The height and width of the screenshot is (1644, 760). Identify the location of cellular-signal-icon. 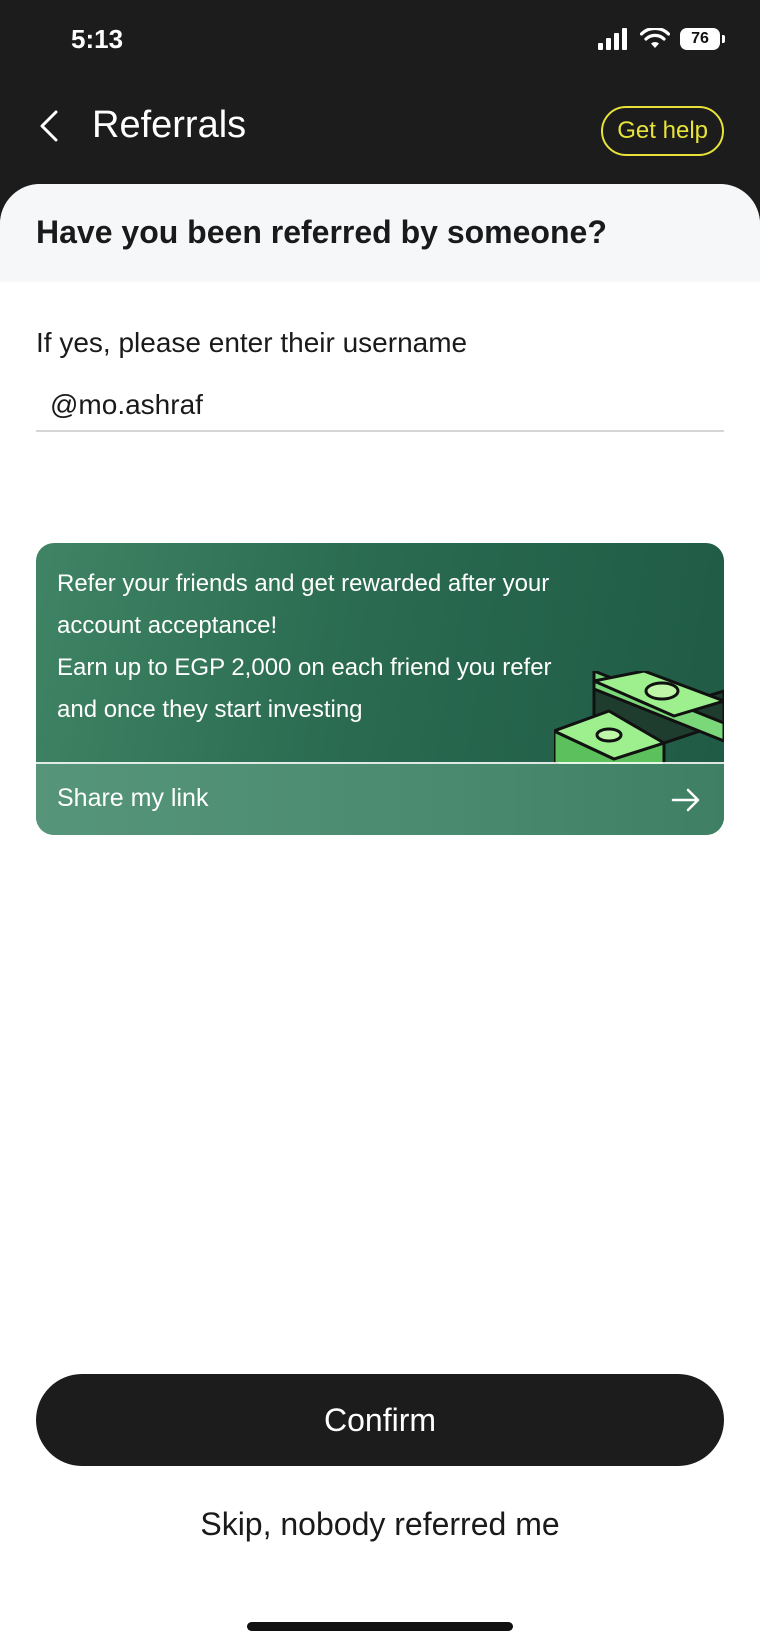
(612, 39).